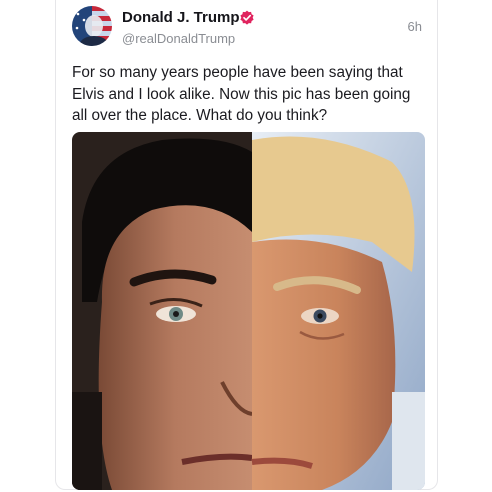  I want to click on avatar-flag-icon, so click(92, 26).